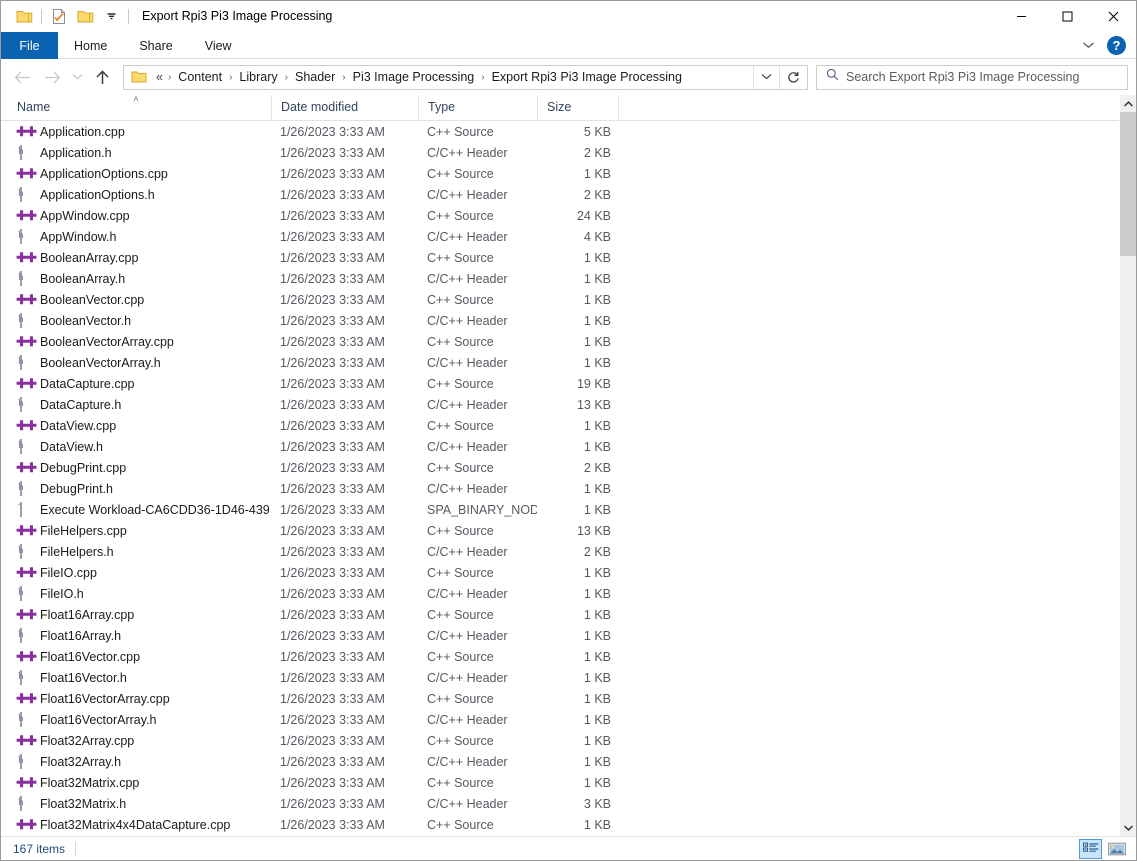 The image size is (1137, 861). What do you see at coordinates (587, 77) in the screenshot?
I see `breadcrumb-item-export-rpi3-pi3-image-processing: Export Rpi3 Pi3 Image Processing` at bounding box center [587, 77].